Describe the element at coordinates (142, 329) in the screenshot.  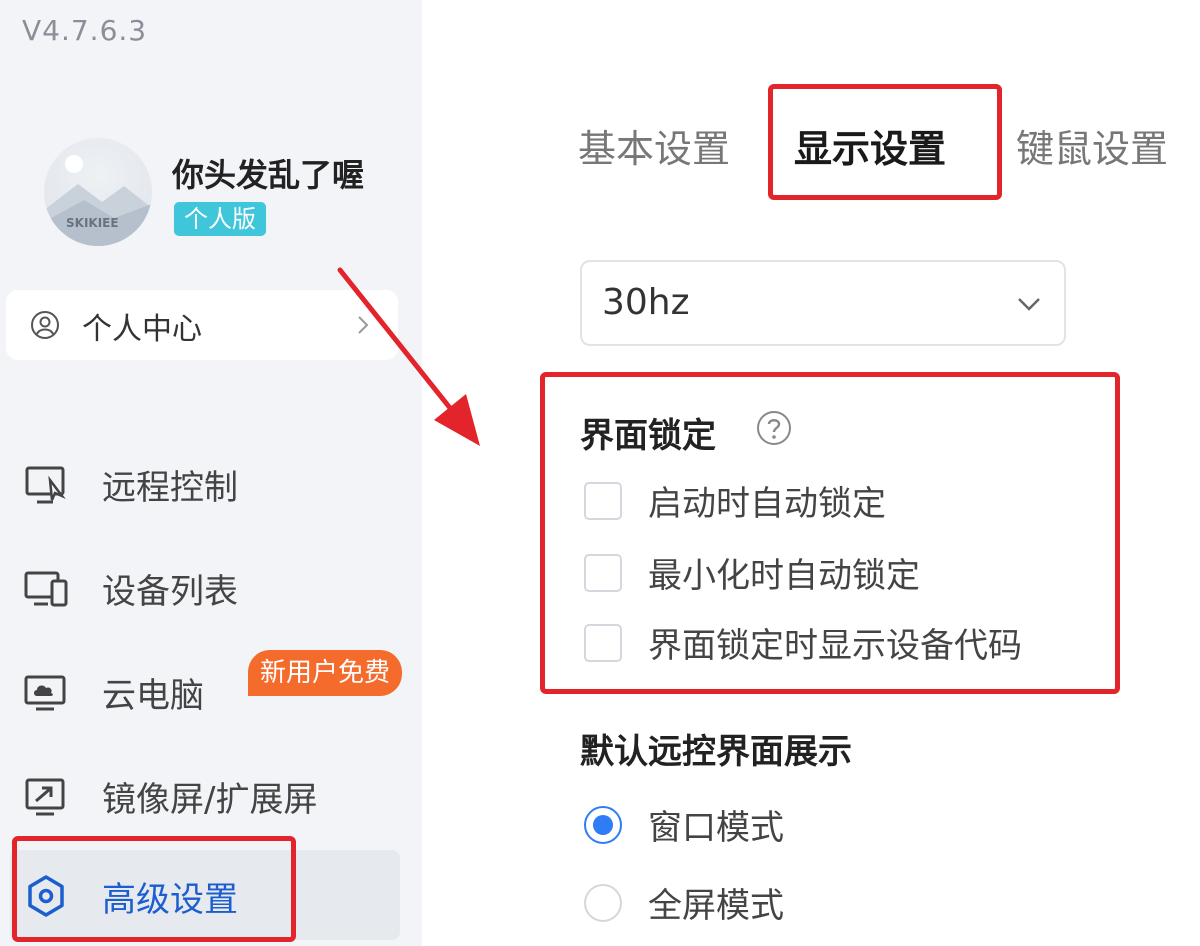
I see `personal-center-label: 个人中心` at that location.